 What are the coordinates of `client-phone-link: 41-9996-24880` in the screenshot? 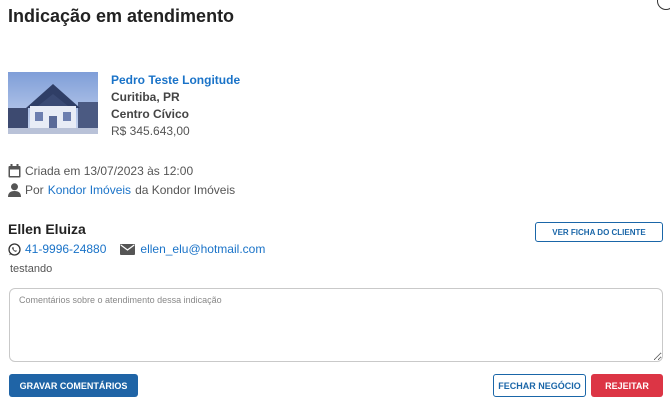 It's located at (65, 249).